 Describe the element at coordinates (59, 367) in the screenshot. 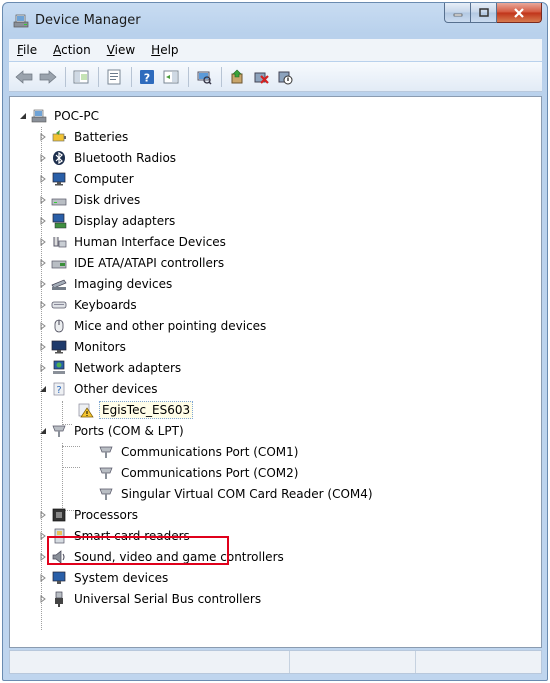

I see `network-adapter-icon` at that location.